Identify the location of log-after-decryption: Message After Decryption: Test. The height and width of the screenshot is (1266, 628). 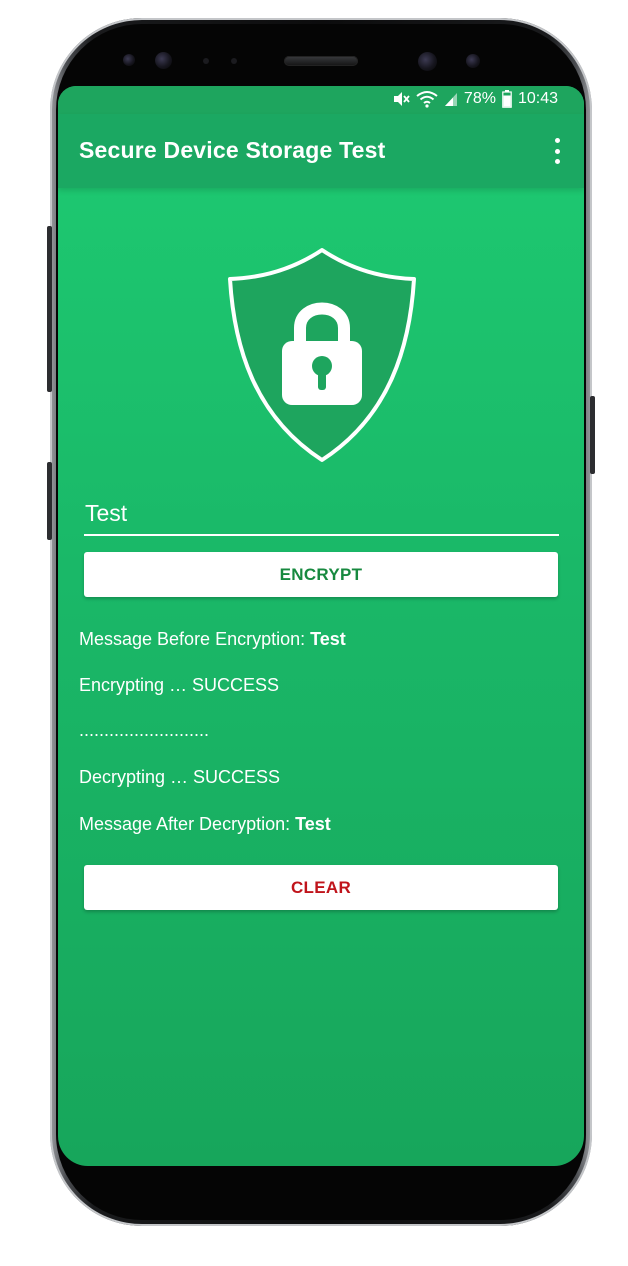
(205, 824).